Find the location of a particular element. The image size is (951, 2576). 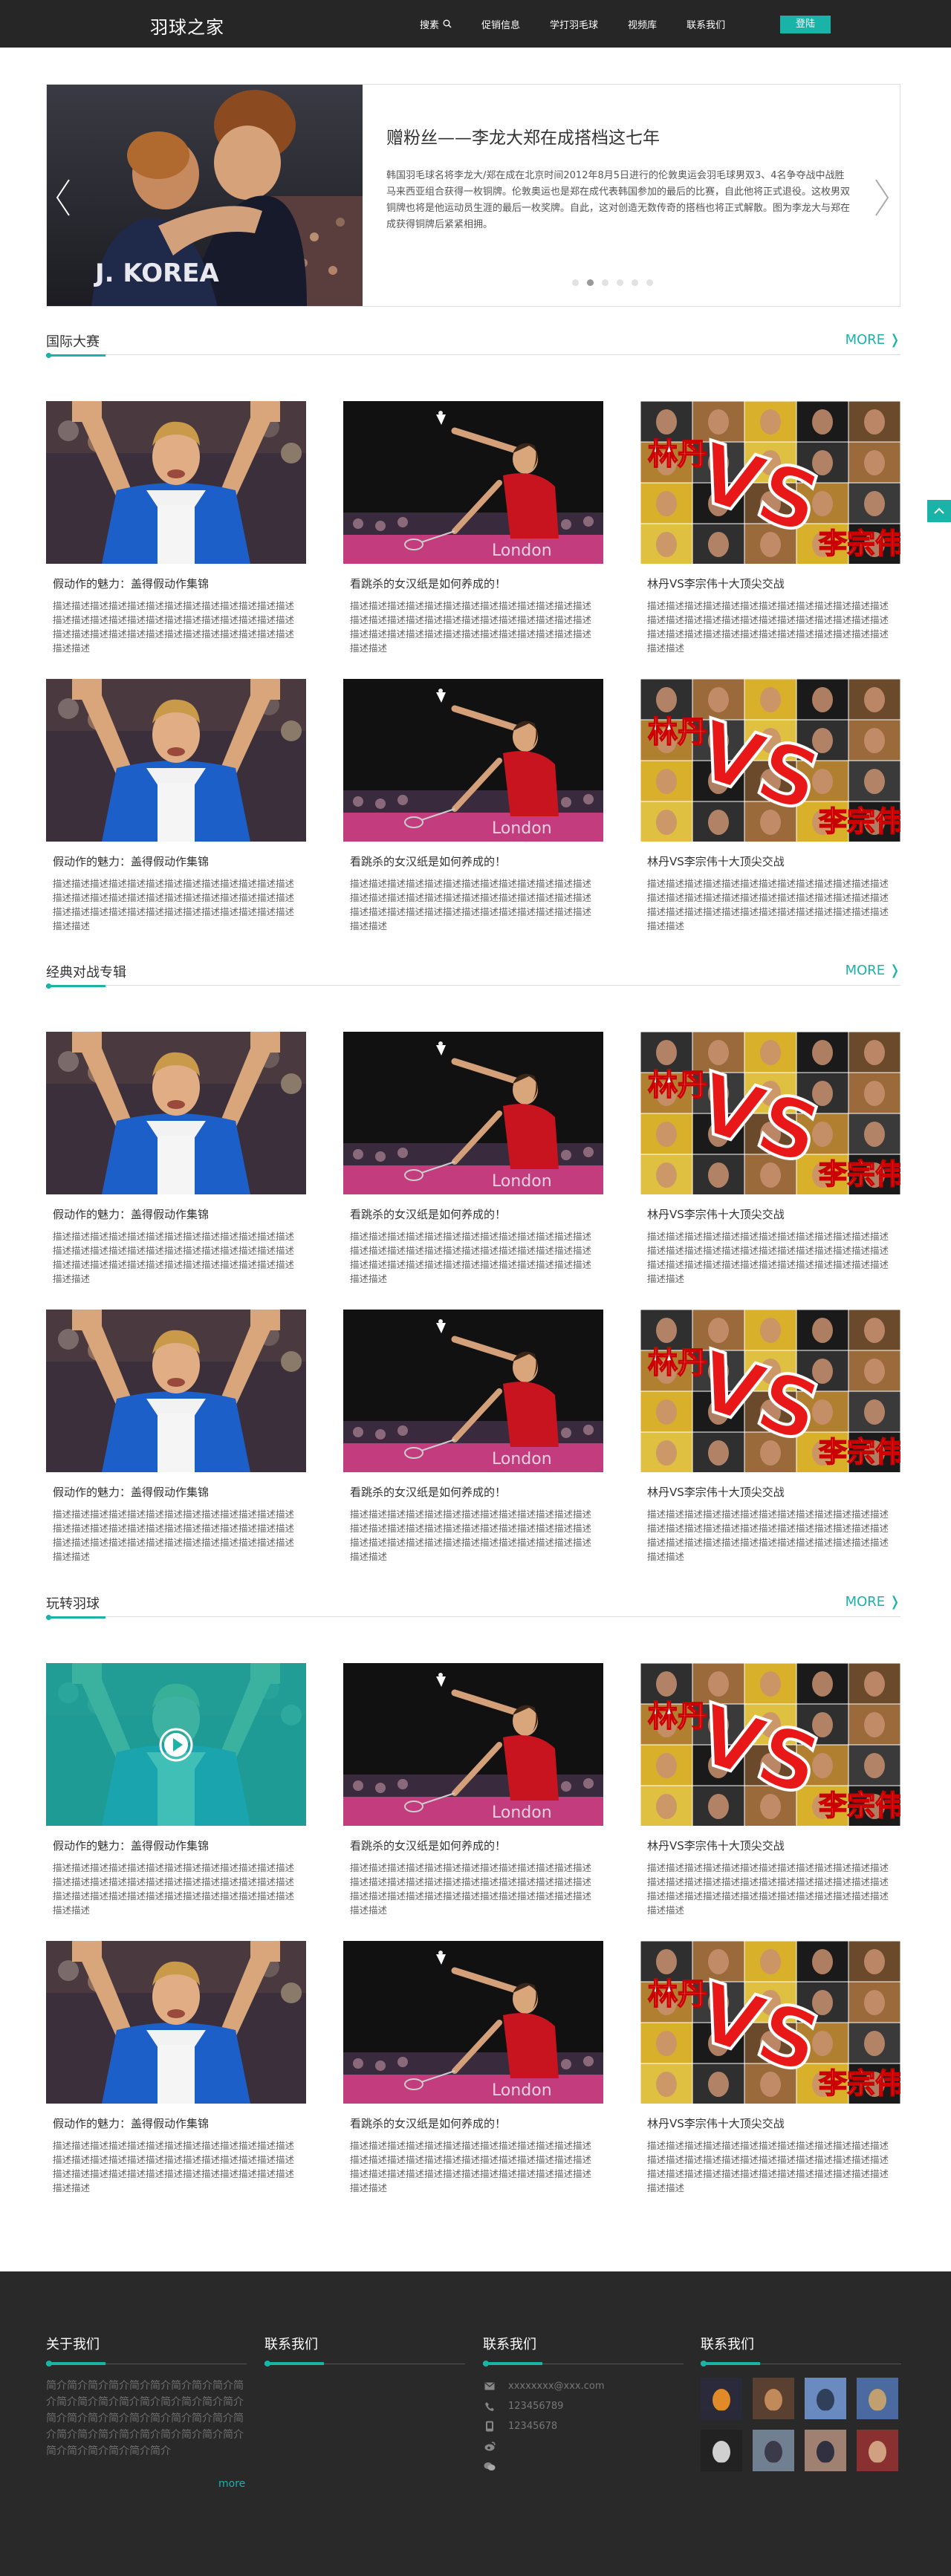

nav-search: 搜素 is located at coordinates (436, 24).